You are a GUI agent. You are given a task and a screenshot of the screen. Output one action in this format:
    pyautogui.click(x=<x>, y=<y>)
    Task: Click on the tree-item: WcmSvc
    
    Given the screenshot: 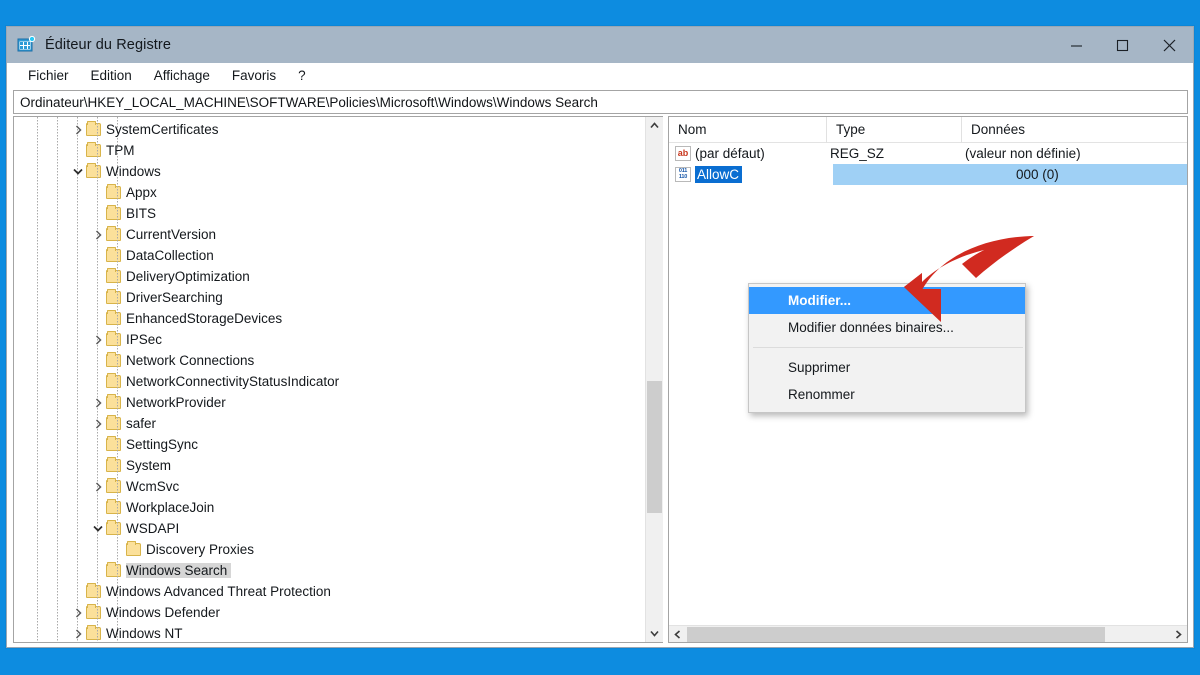 What is the action you would take?
    pyautogui.click(x=329, y=486)
    